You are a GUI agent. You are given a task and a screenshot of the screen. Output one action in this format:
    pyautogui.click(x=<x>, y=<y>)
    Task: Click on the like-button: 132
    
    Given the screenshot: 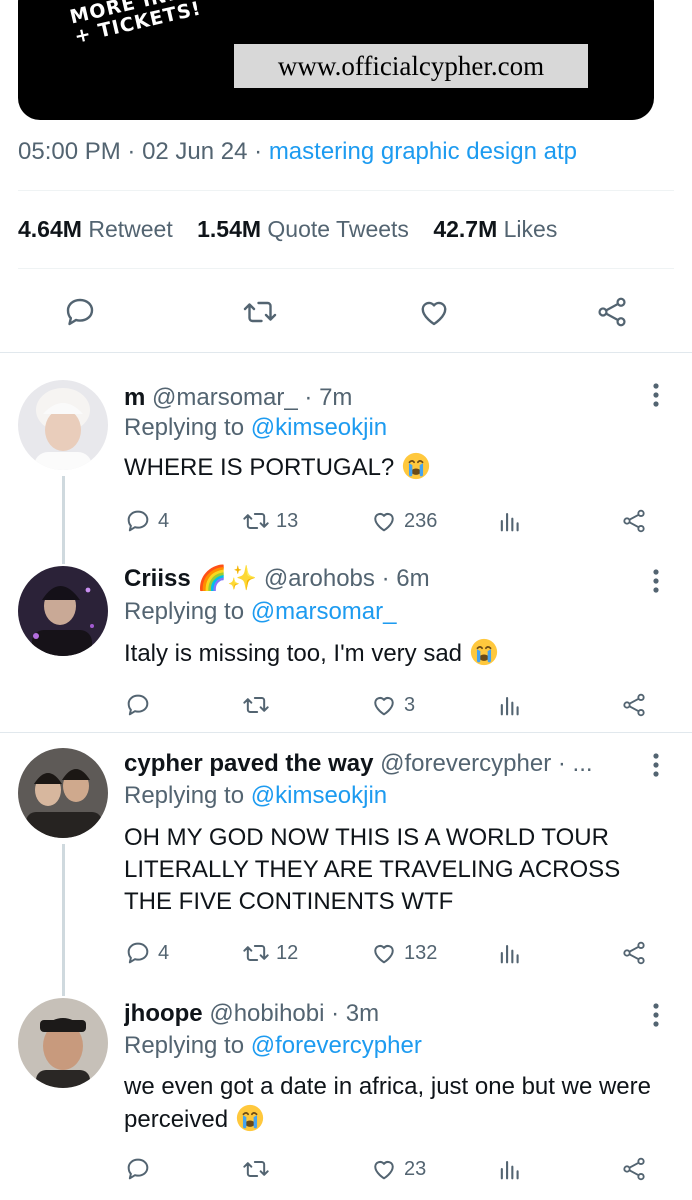 What is the action you would take?
    pyautogui.click(x=403, y=953)
    